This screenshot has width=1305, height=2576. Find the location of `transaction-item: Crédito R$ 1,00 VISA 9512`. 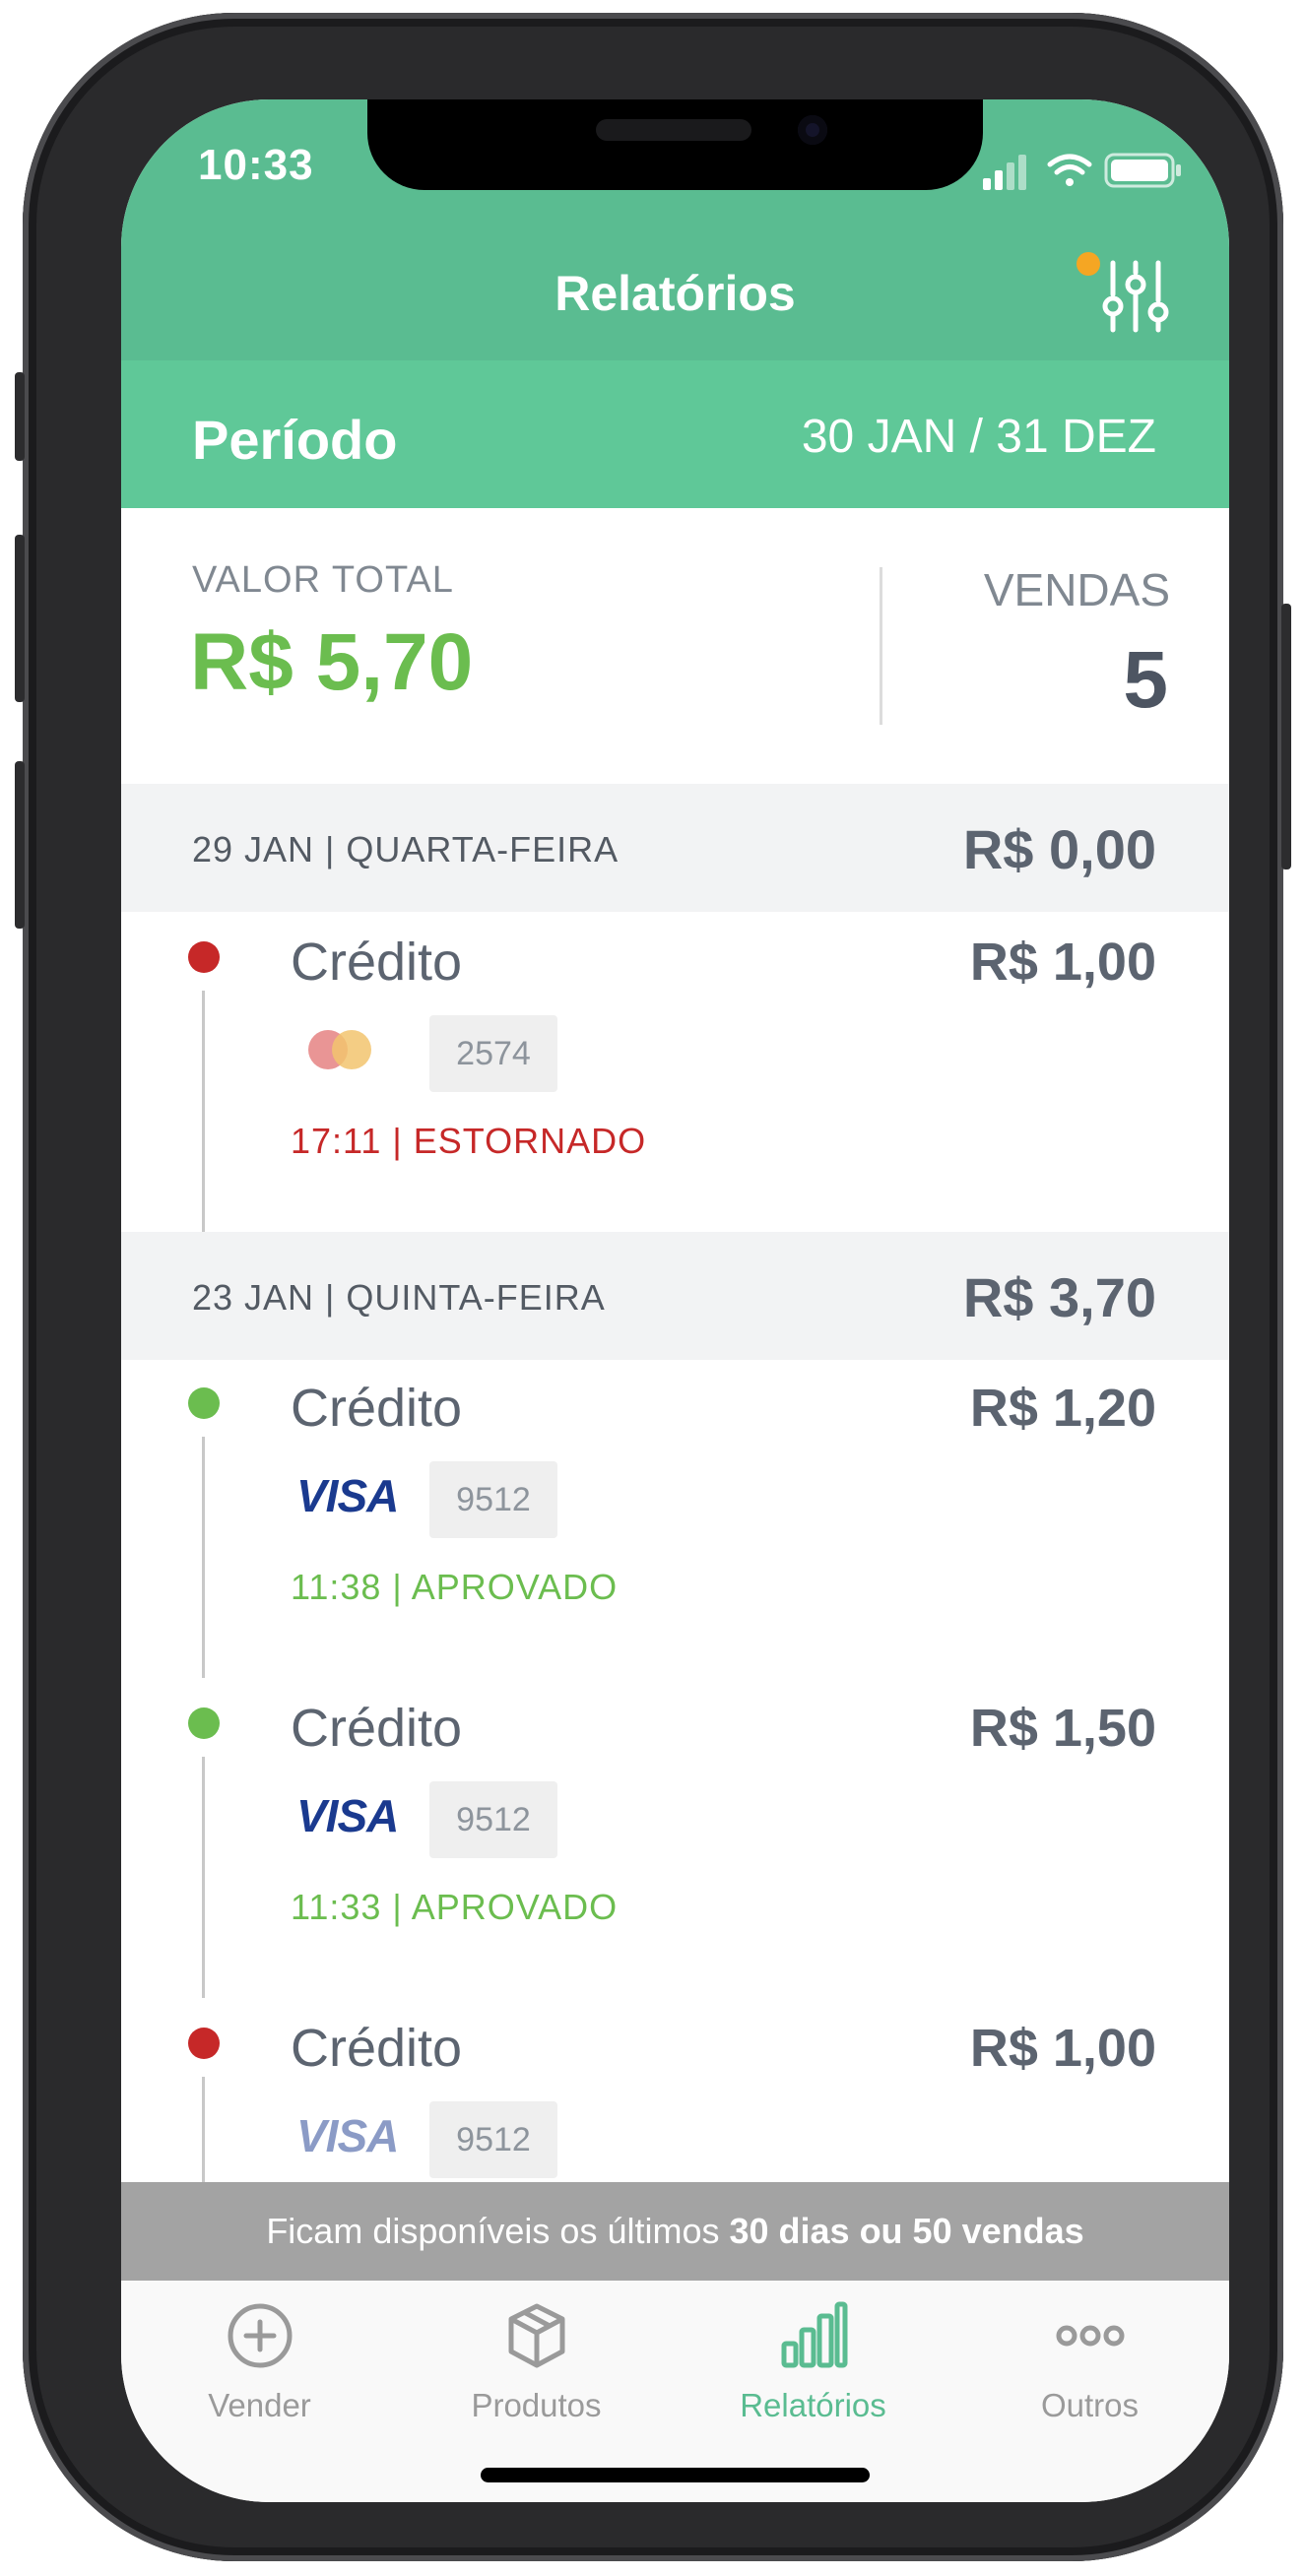

transaction-item: Crédito R$ 1,00 VISA 9512 is located at coordinates (675, 2092).